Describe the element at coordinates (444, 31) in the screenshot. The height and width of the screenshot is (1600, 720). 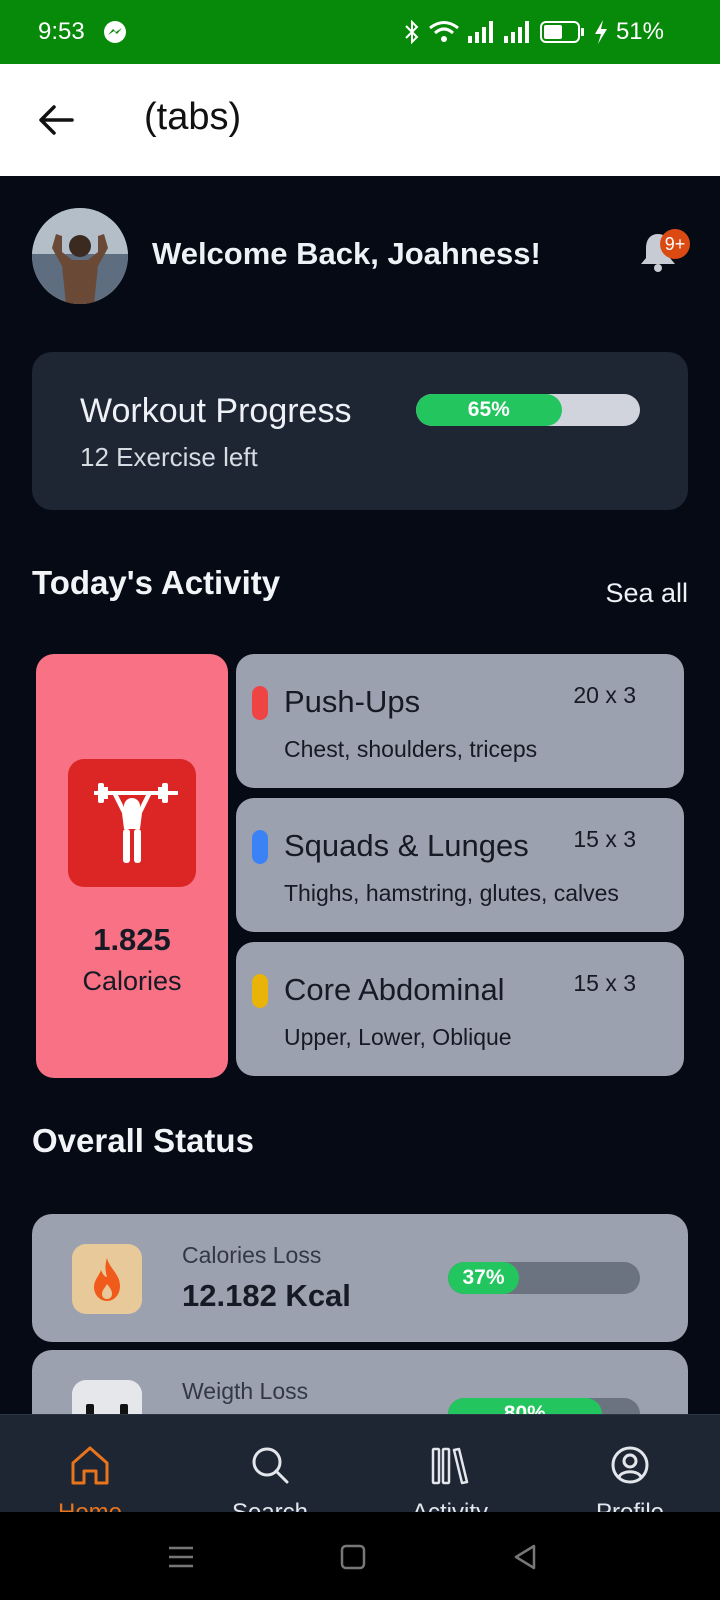
I see `wifi-icon` at that location.